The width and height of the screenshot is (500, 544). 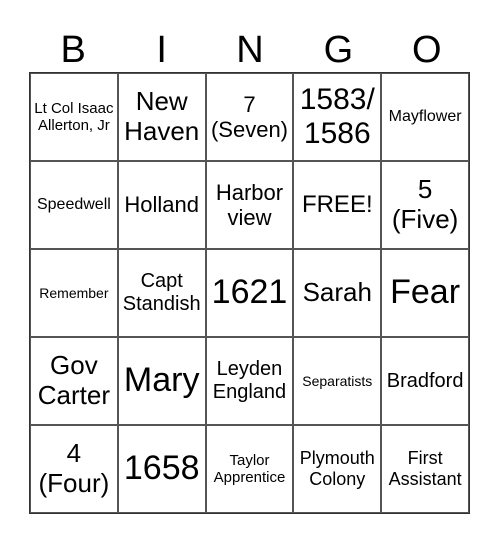 What do you see at coordinates (249, 381) in the screenshot?
I see `bingo-cell: Leyden England` at bounding box center [249, 381].